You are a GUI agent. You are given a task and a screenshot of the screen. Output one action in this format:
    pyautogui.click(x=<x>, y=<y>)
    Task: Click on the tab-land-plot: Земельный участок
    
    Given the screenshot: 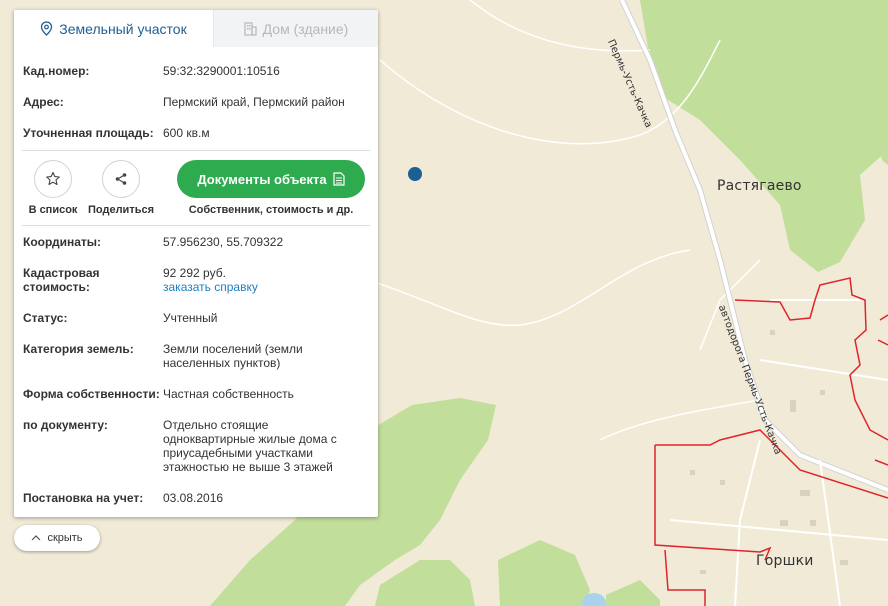 What is the action you would take?
    pyautogui.click(x=113, y=28)
    